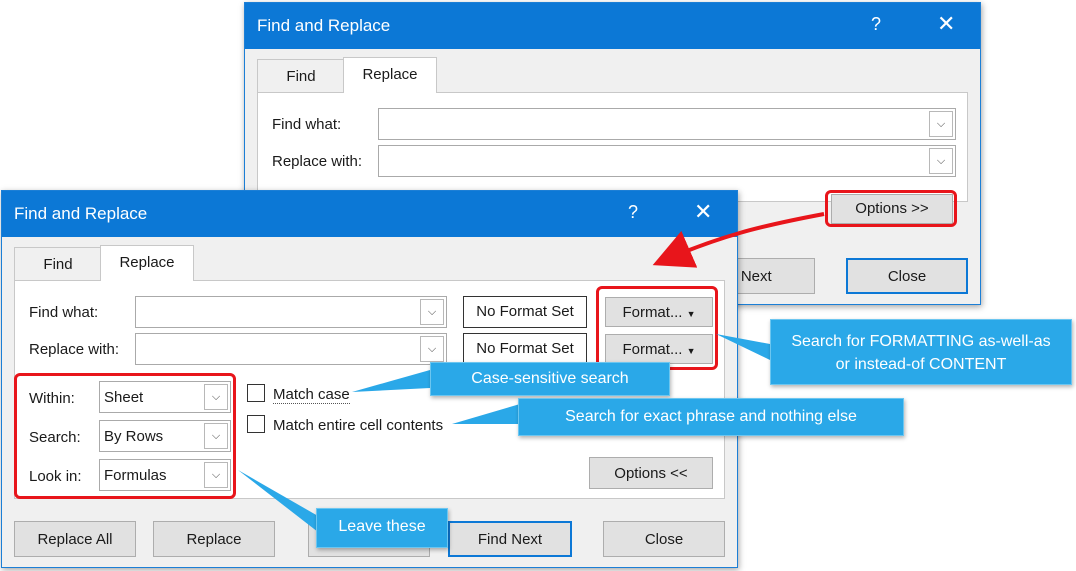 The height and width of the screenshot is (571, 1076). Describe the element at coordinates (278, 501) in the screenshot. I see `pointer-leave` at that location.